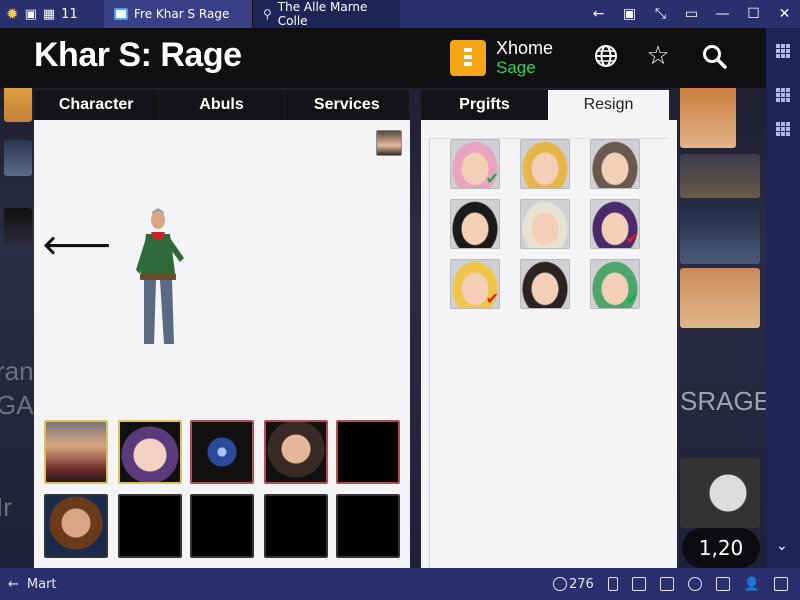  I want to click on bg-text-line: GA, so click(17, 405).